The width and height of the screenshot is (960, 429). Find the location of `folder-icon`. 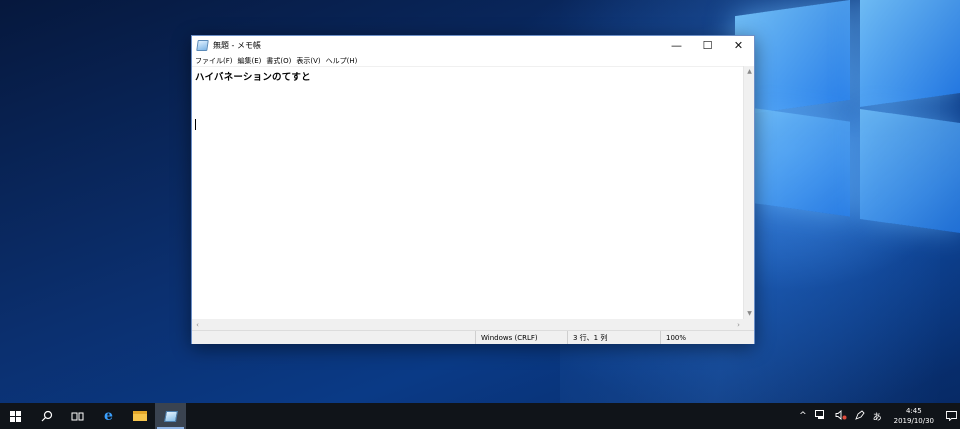

folder-icon is located at coordinates (139, 416).